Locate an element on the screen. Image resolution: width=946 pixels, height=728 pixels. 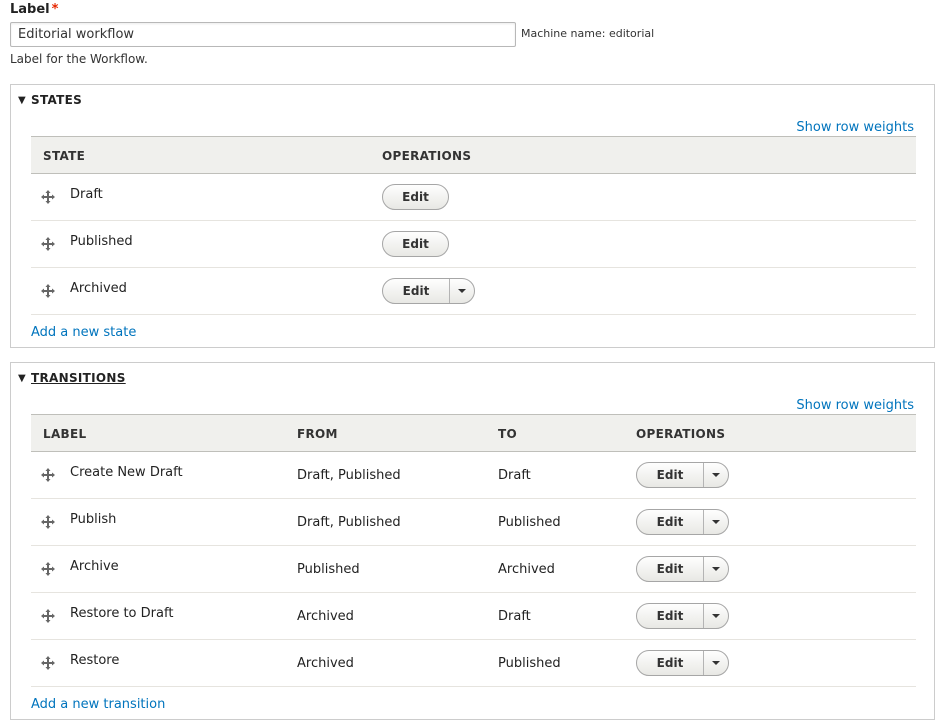
transition-to: Archived is located at coordinates (526, 569).